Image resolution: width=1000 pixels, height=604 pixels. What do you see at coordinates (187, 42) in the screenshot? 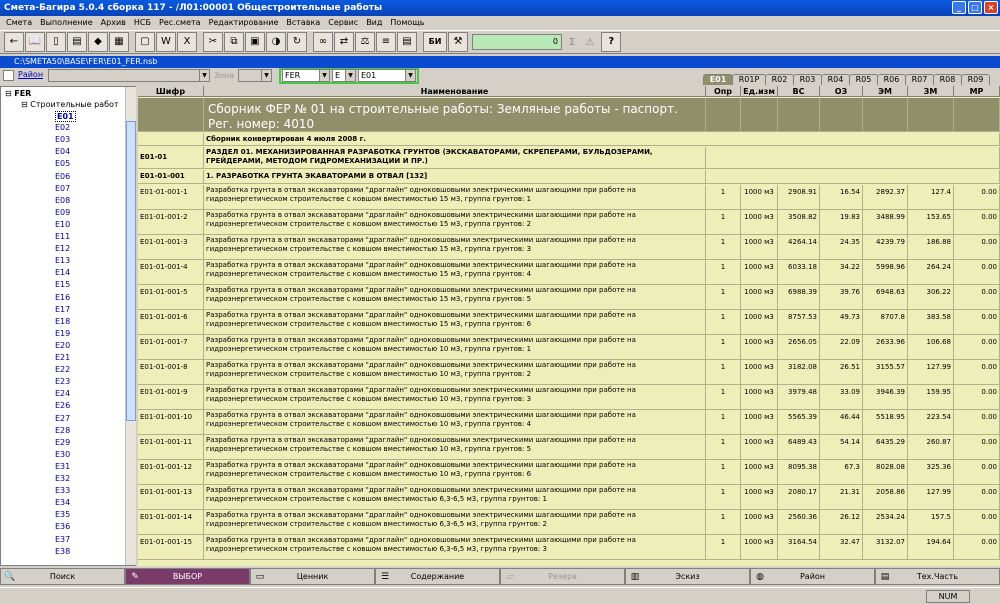
I see `excel-icon: X` at bounding box center [187, 42].